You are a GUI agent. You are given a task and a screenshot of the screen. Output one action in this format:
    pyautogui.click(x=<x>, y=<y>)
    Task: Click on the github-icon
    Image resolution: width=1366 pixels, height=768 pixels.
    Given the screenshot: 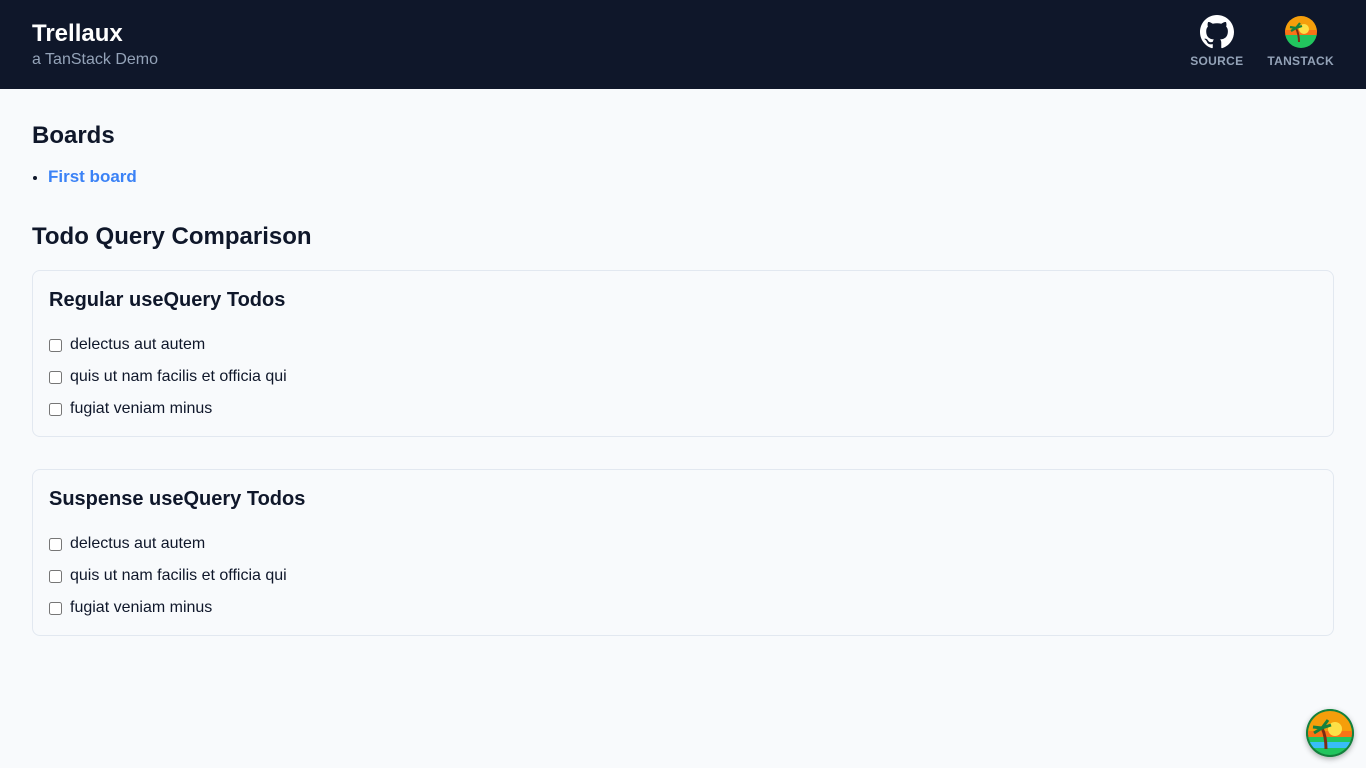 What is the action you would take?
    pyautogui.click(x=1216, y=32)
    